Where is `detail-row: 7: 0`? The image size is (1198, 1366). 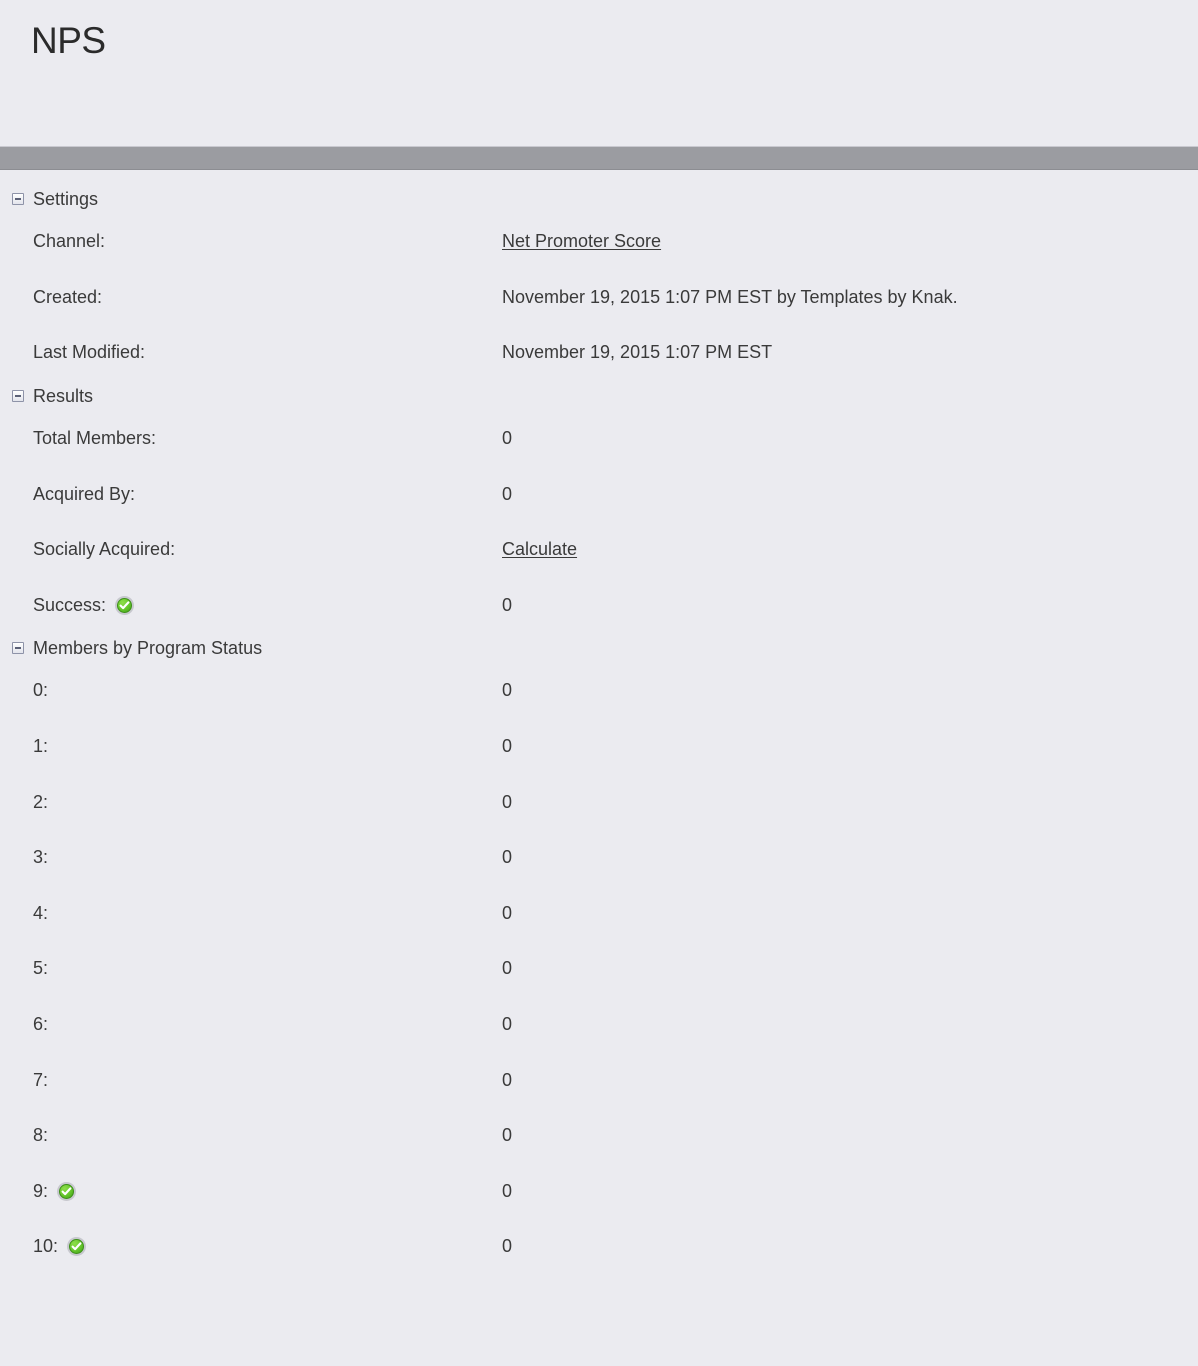
detail-row: 7: 0 is located at coordinates (599, 1080).